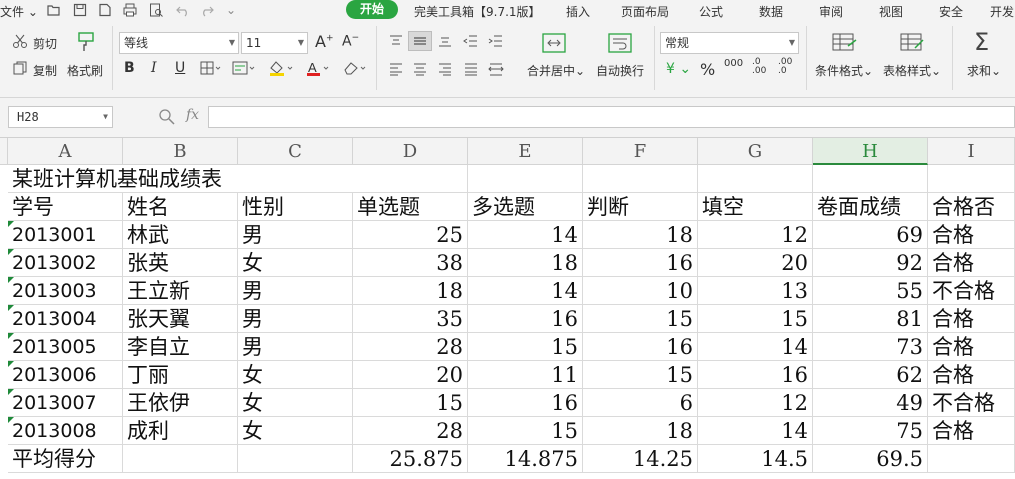 This screenshot has height=479, width=1015. What do you see at coordinates (410, 459) in the screenshot?
I see `average-cell: 25.875` at bounding box center [410, 459].